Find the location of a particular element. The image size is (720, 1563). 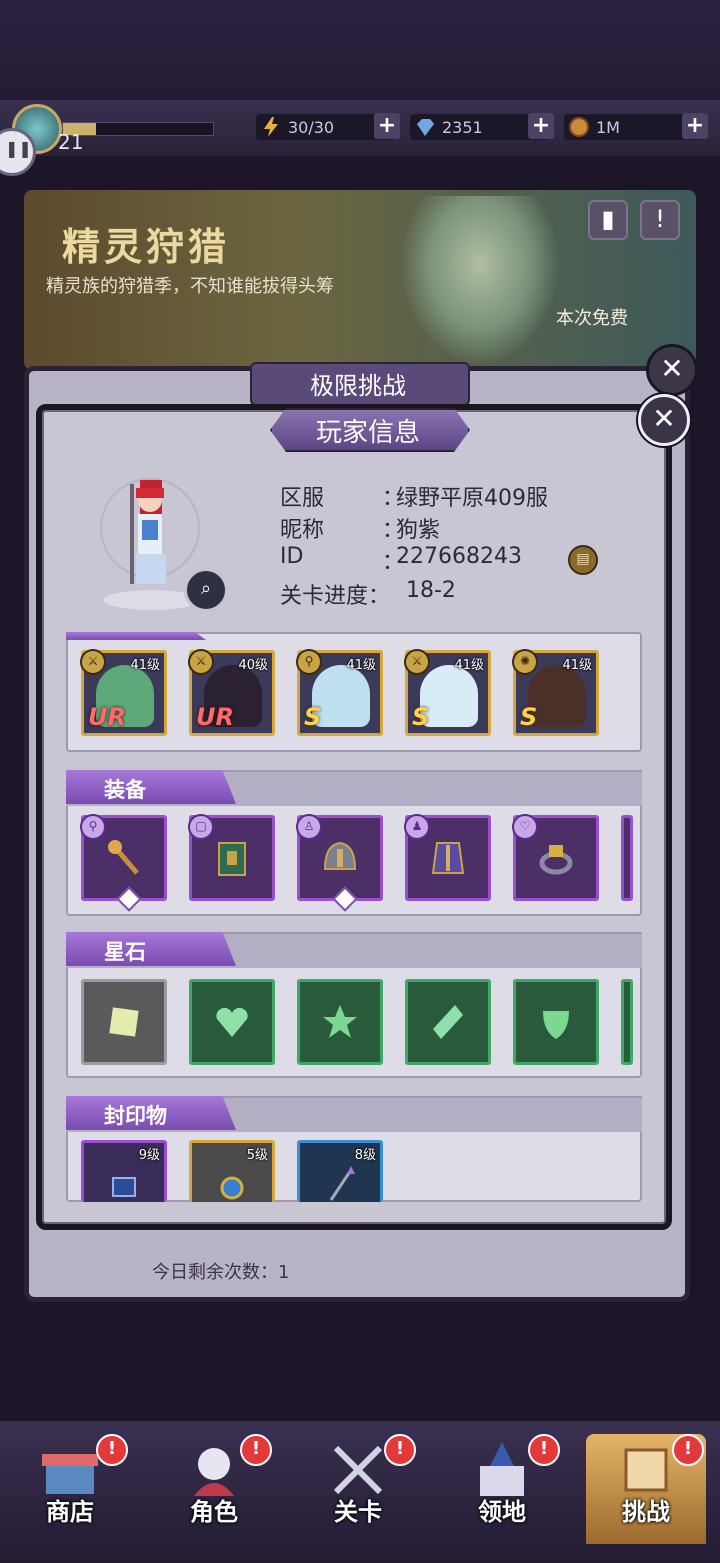

id-value: 227668243 is located at coordinates (459, 556).